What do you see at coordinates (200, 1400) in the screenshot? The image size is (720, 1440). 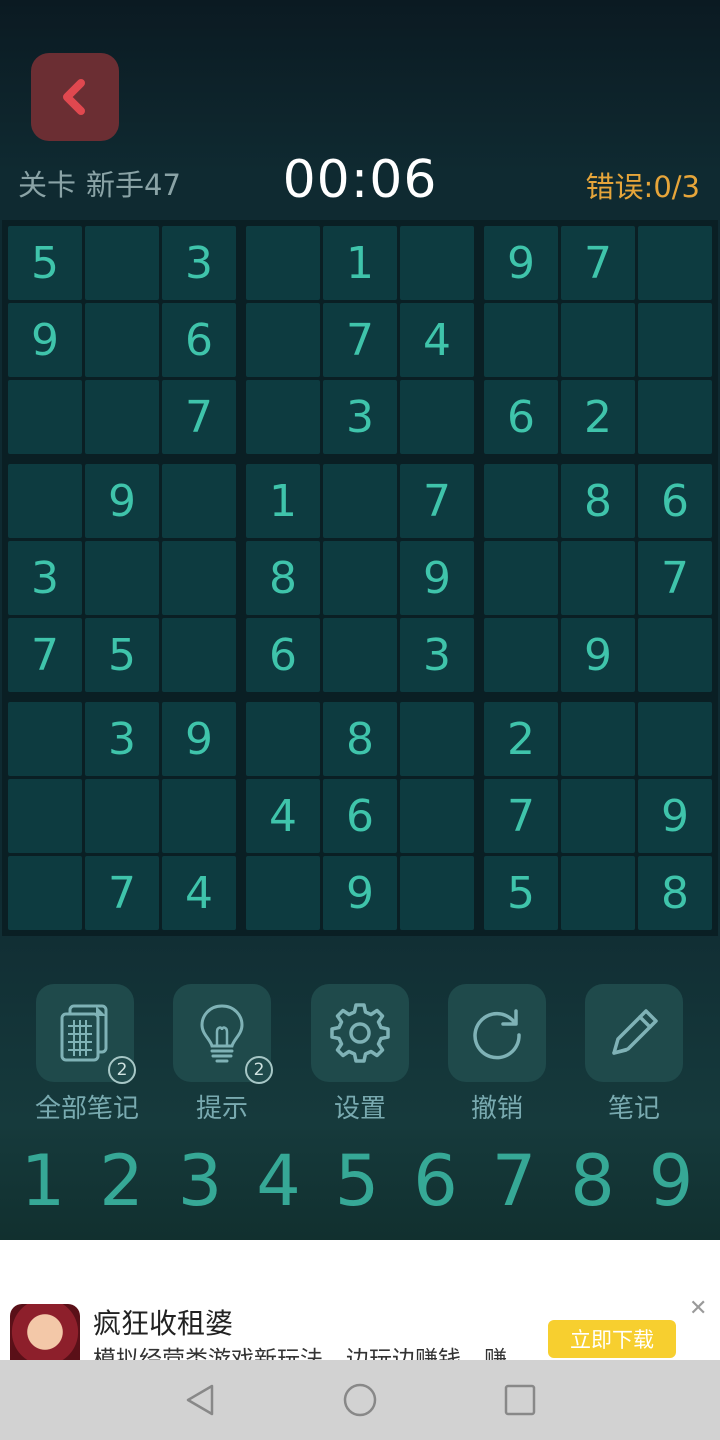 I see `nav-back-icon` at bounding box center [200, 1400].